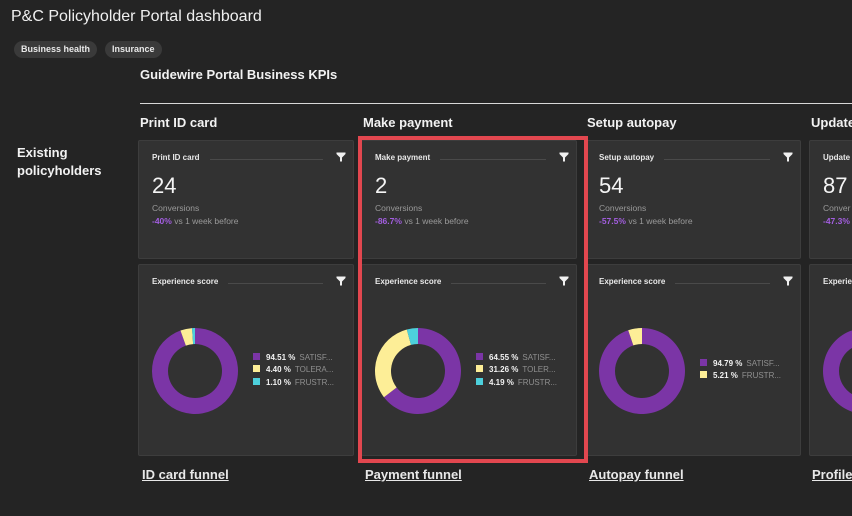 This screenshot has width=852, height=516. I want to click on conversion-change: -86.7% vs 1 week before, so click(422, 221).